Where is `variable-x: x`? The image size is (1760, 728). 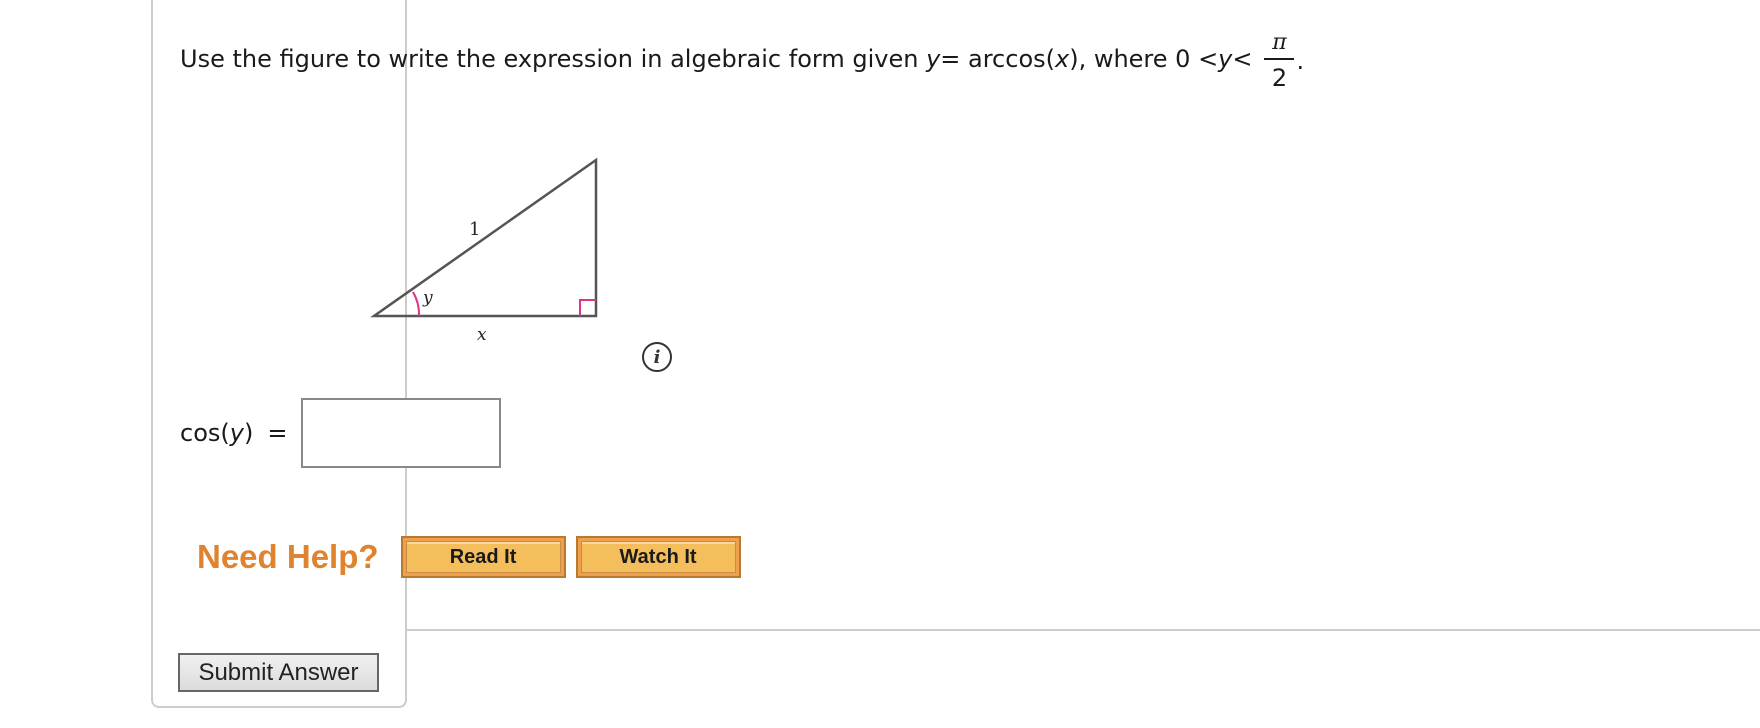 variable-x: x is located at coordinates (1062, 59).